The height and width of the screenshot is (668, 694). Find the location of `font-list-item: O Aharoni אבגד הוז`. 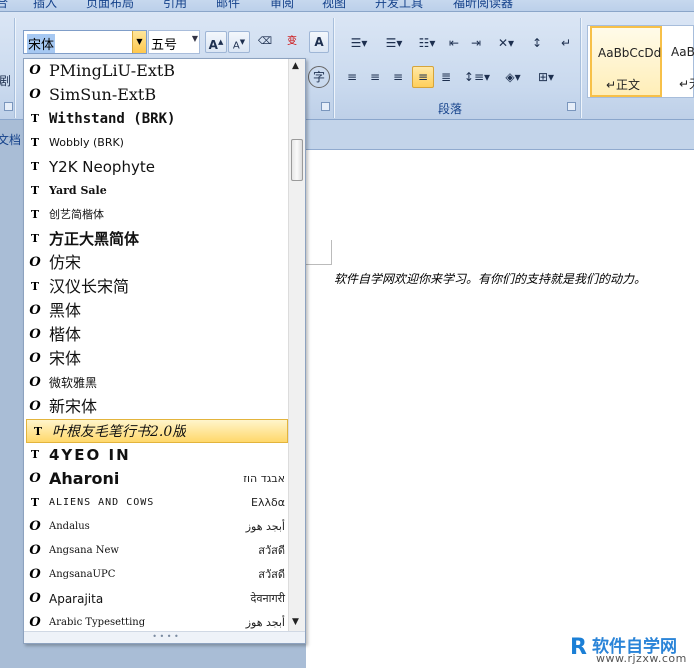

font-list-item: O Aharoni אבגד הוז is located at coordinates (156, 479).